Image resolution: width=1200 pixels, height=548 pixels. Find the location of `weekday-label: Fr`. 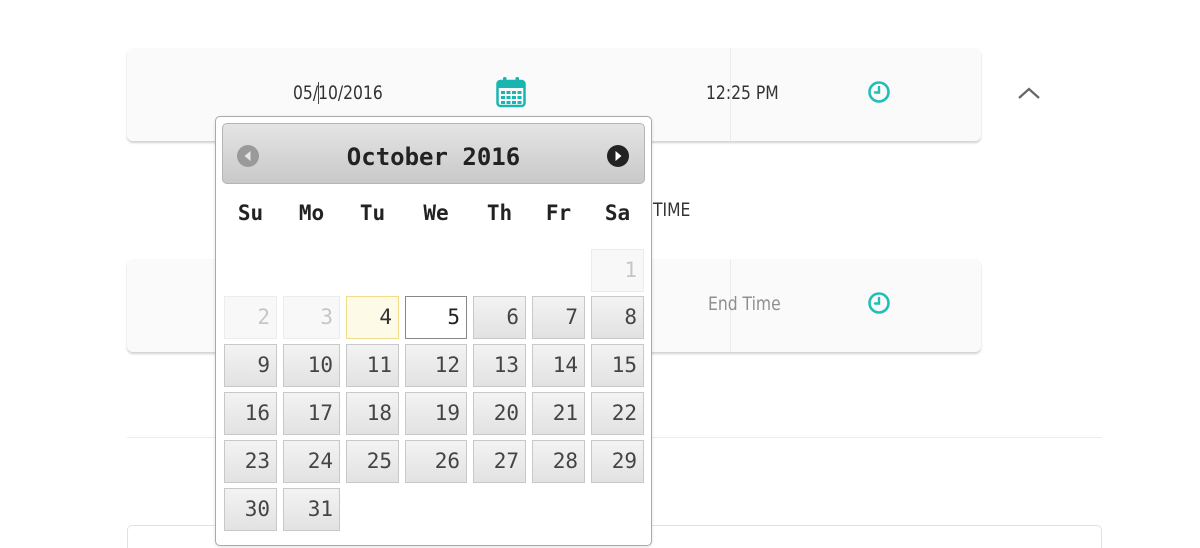

weekday-label: Fr is located at coordinates (558, 213).